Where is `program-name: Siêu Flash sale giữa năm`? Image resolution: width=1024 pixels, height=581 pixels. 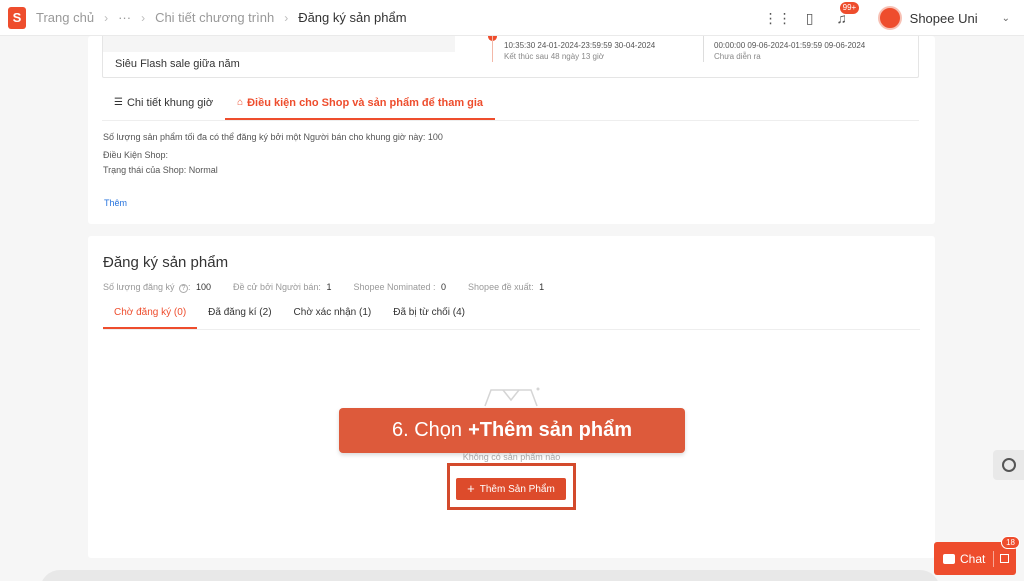
program-name: Siêu Flash sale giữa năm is located at coordinates (177, 64).